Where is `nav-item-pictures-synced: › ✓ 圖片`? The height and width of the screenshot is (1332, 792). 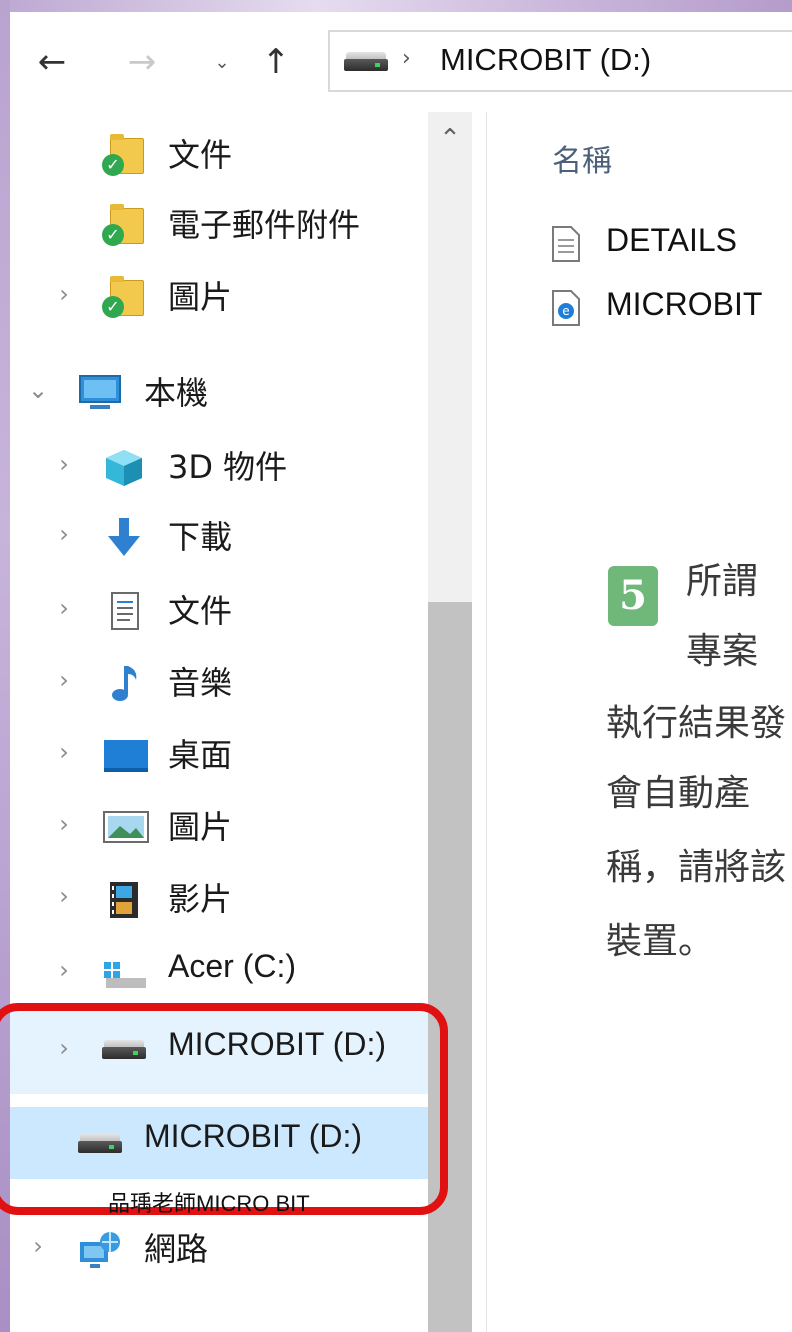
nav-item-pictures-synced: › ✓ 圖片 is located at coordinates (219, 297).